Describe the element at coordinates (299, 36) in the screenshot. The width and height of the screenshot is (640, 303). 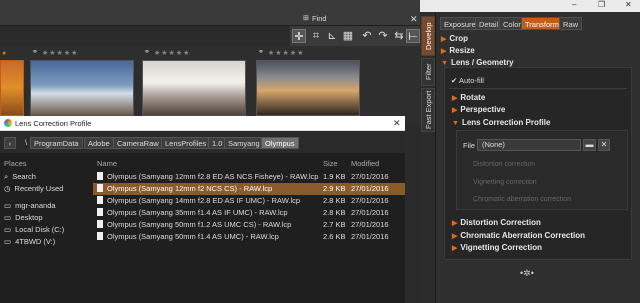
I see `crosshair-tool-icon: ✛` at that location.